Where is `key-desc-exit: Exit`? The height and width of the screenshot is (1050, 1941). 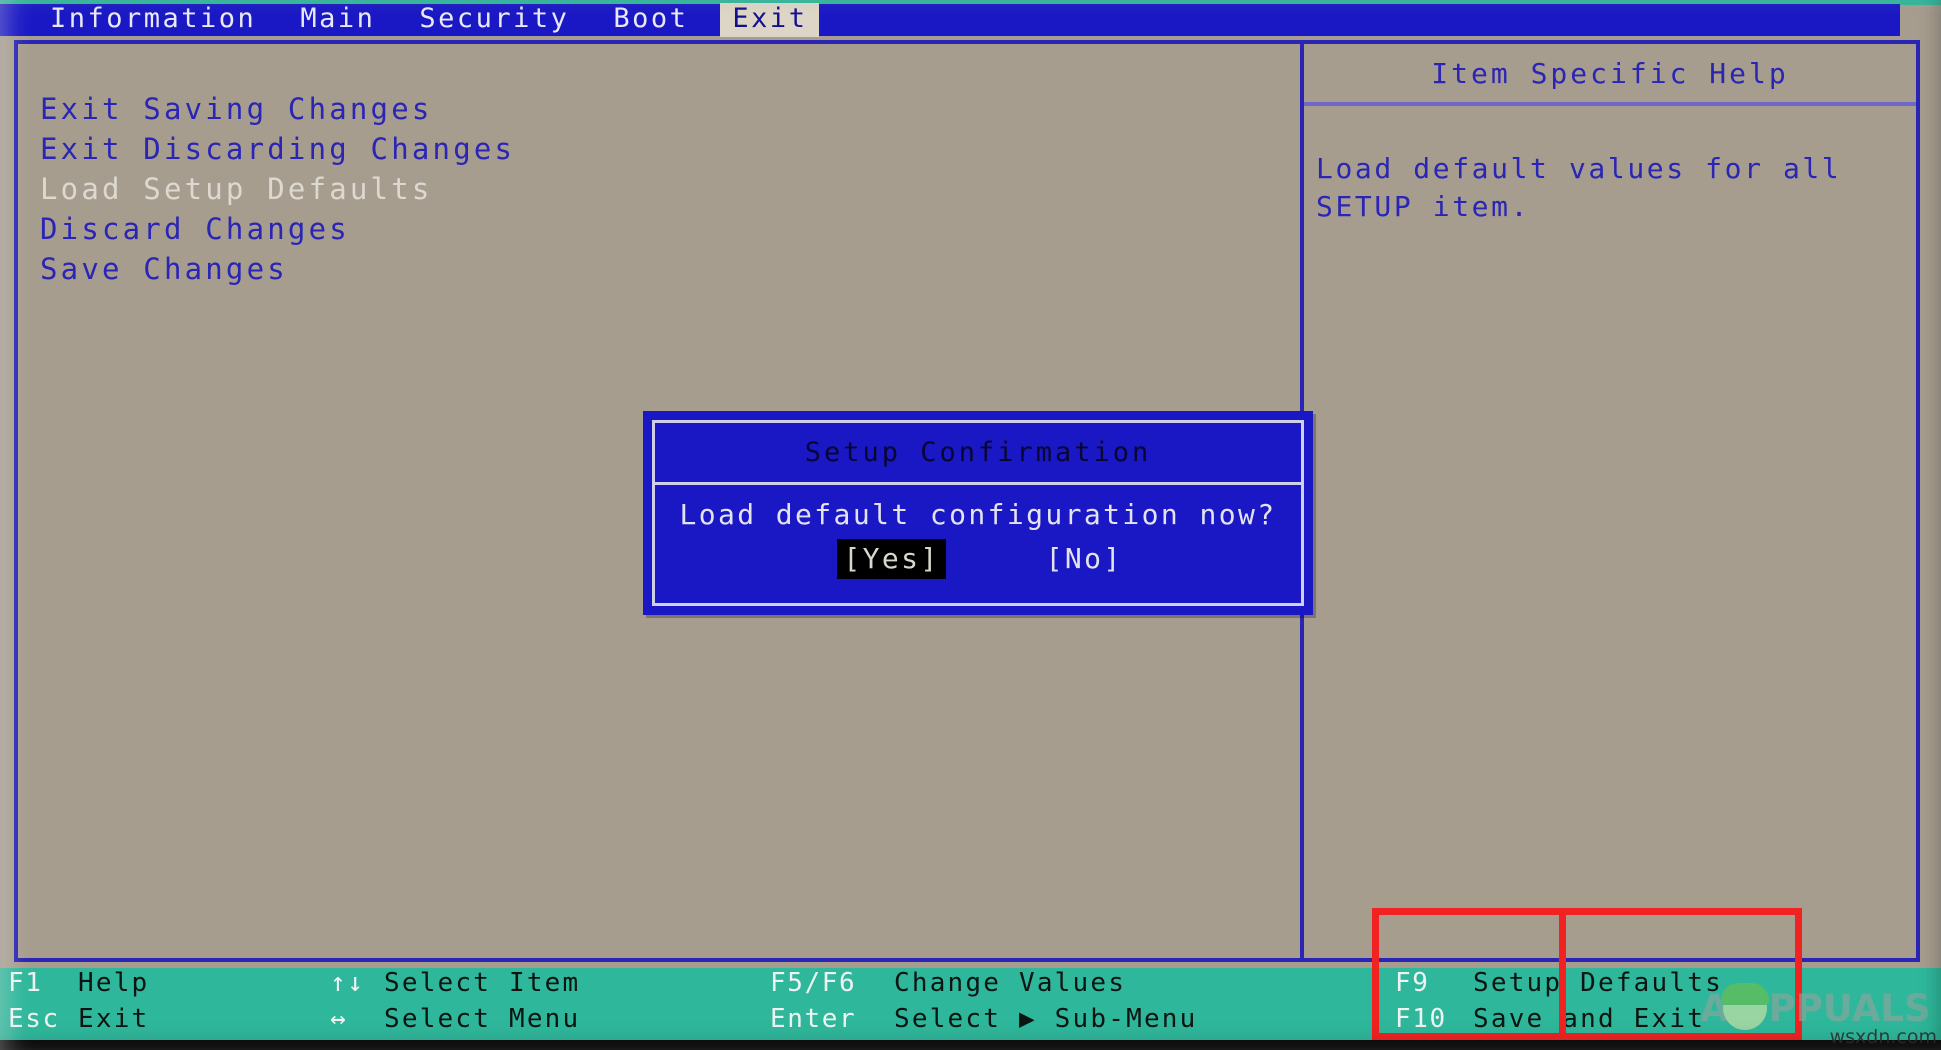 key-desc-exit: Exit is located at coordinates (114, 1019).